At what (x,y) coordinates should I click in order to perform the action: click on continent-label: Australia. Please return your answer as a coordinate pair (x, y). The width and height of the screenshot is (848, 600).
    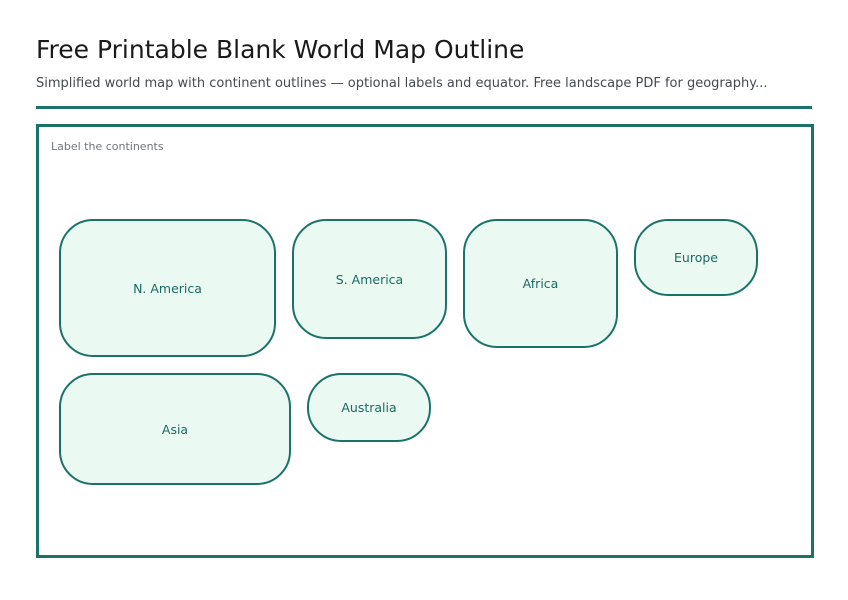
    Looking at the image, I should click on (369, 407).